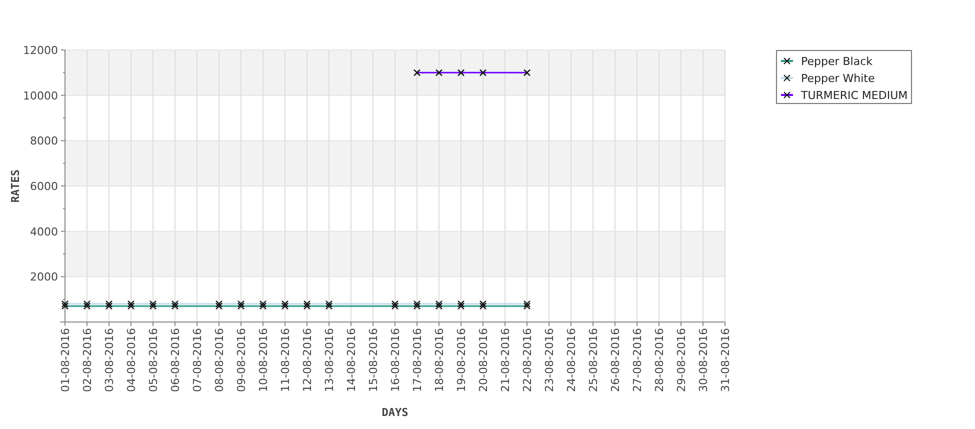  I want to click on axis-tick-label: 2000, so click(44, 277).